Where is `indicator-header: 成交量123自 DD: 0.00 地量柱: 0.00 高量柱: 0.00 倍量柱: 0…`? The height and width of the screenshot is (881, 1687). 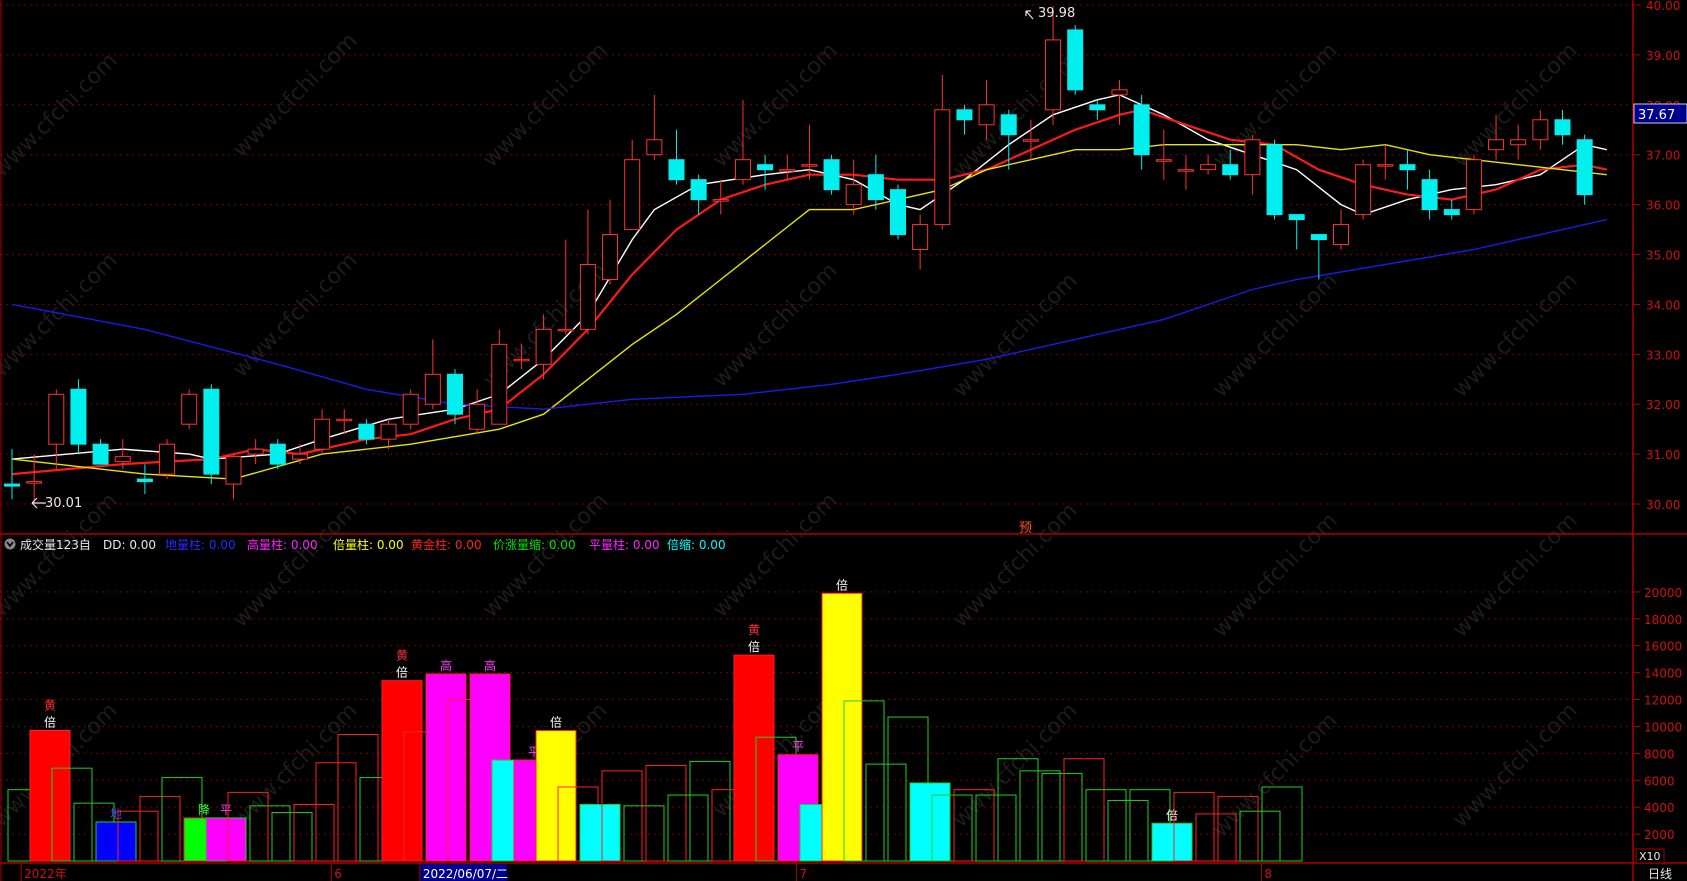 indicator-header: 成交量123自 DD: 0.00 地量柱: 0.00 高量柱: 0.00 倍量柱: 0… is located at coordinates (365, 544).